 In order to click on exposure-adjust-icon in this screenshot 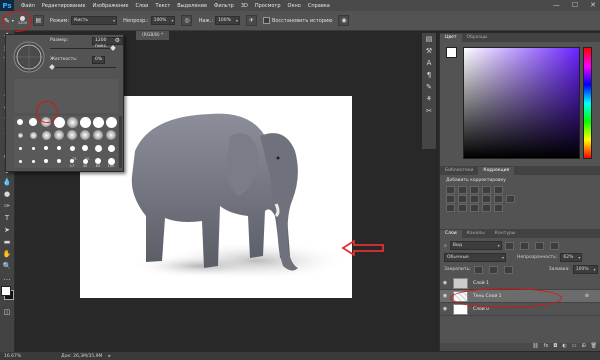, I will do `click(486, 190)`.